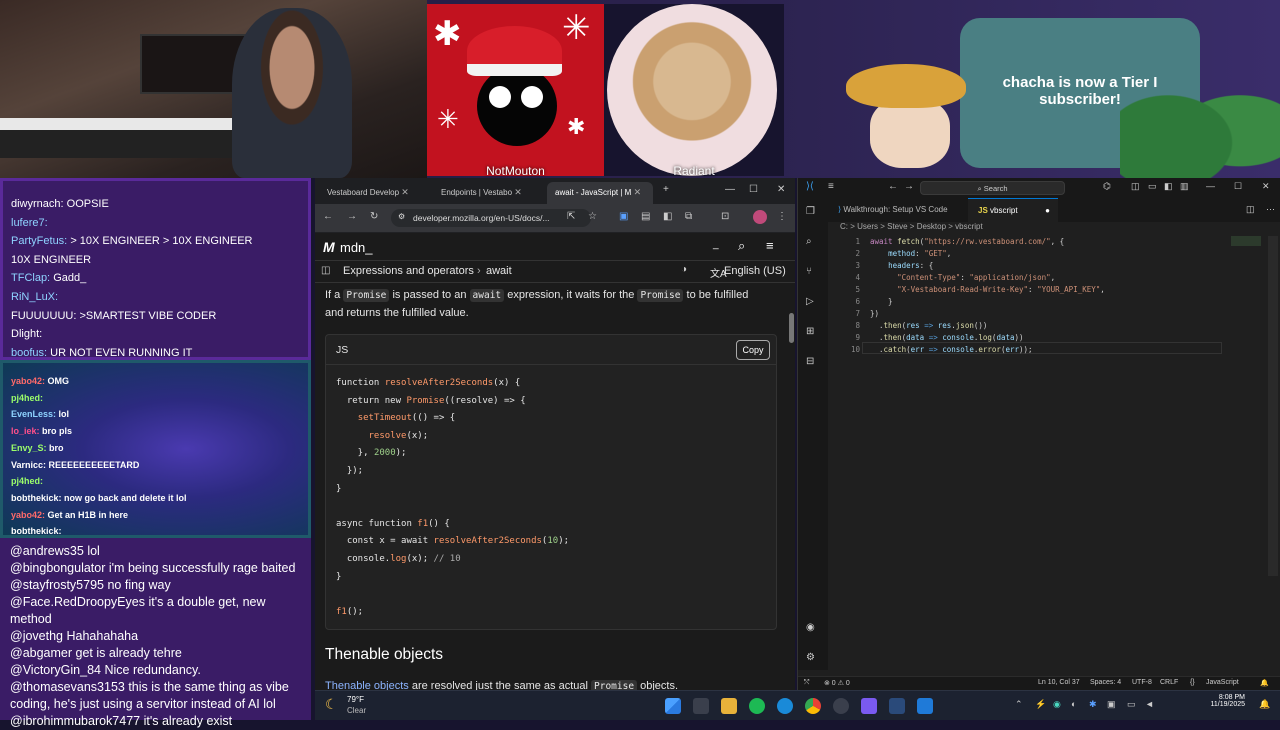  Describe the element at coordinates (1111, 704) in the screenshot. I see `tray-app-icon: ▣` at that location.